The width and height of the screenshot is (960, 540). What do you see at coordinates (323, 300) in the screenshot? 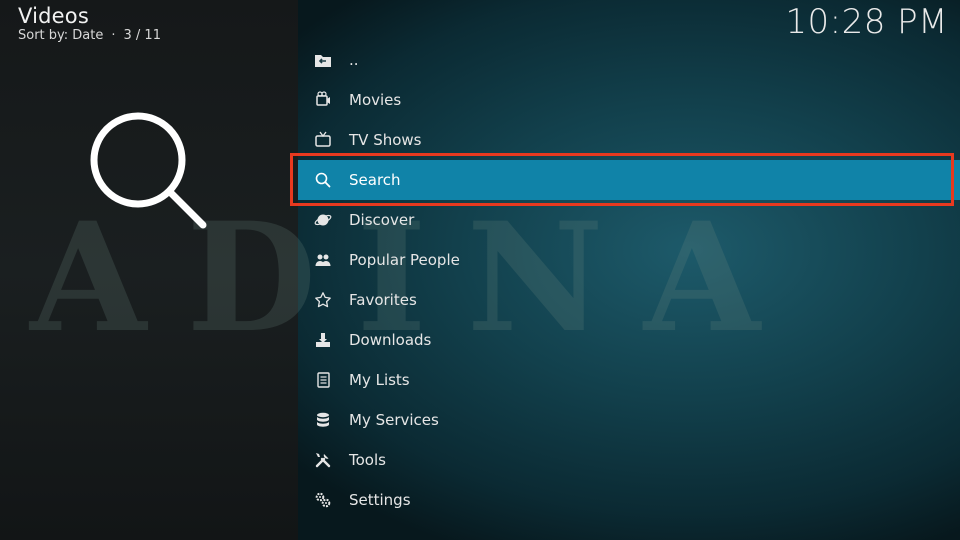
I see `star-icon` at bounding box center [323, 300].